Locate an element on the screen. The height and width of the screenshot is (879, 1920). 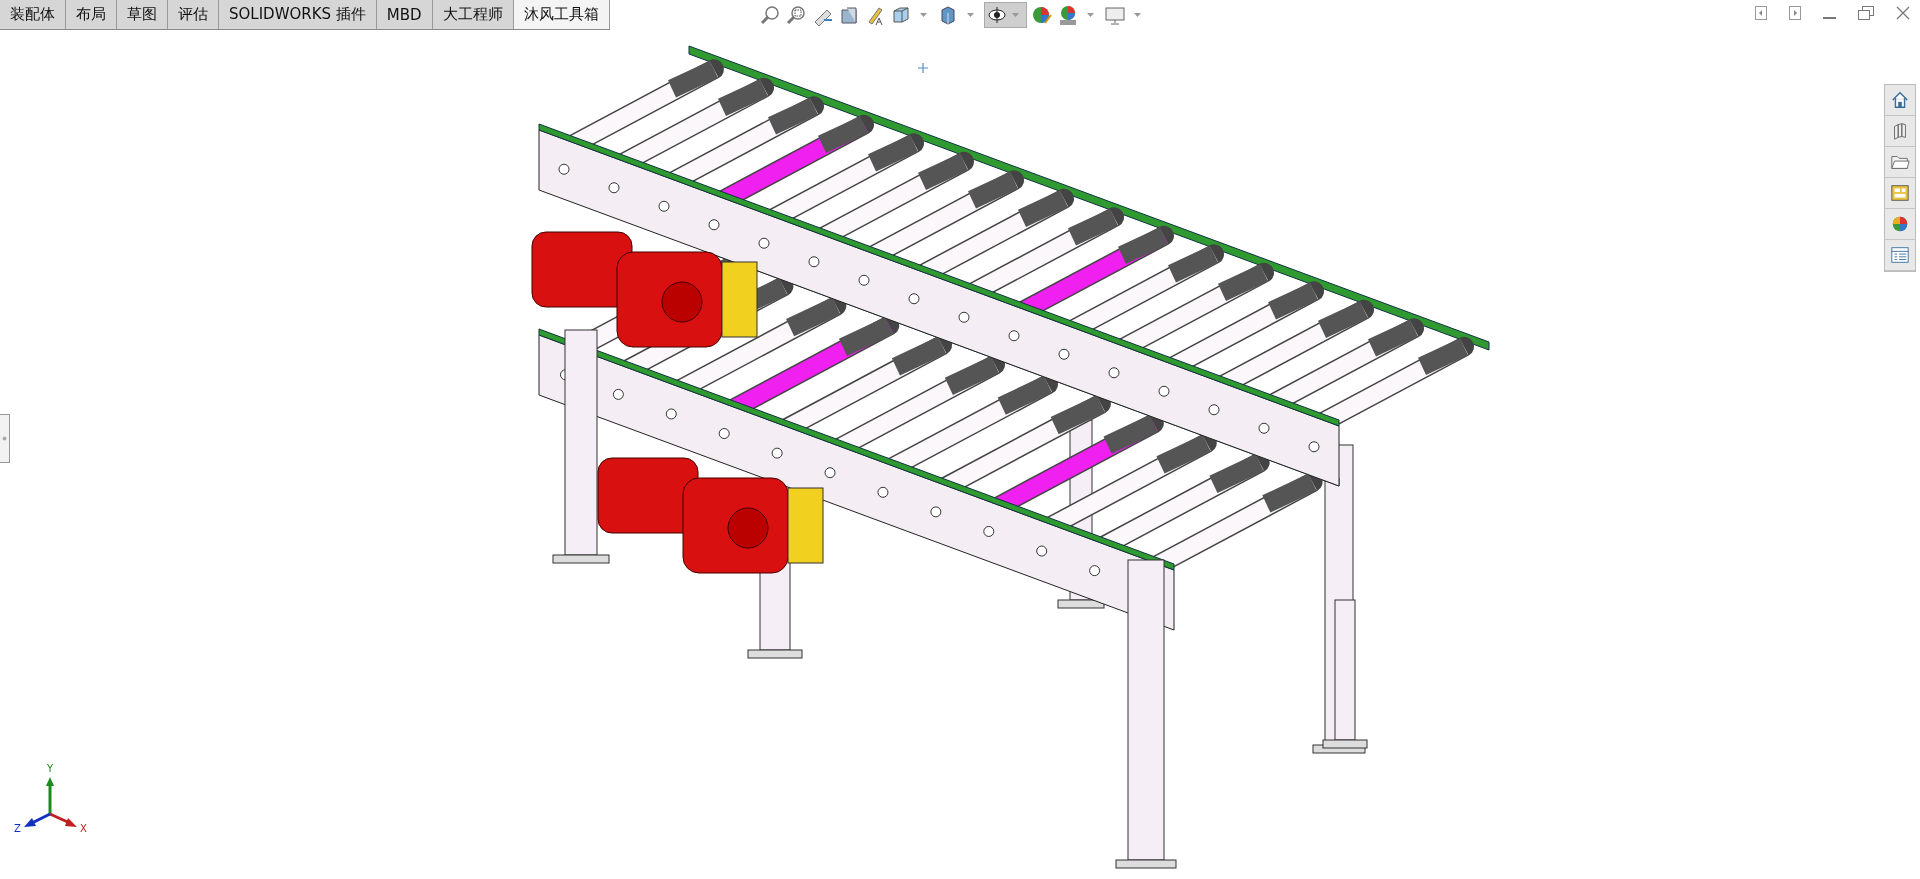
ribbon-tab: 沐风工具箱 is located at coordinates (561, 14).